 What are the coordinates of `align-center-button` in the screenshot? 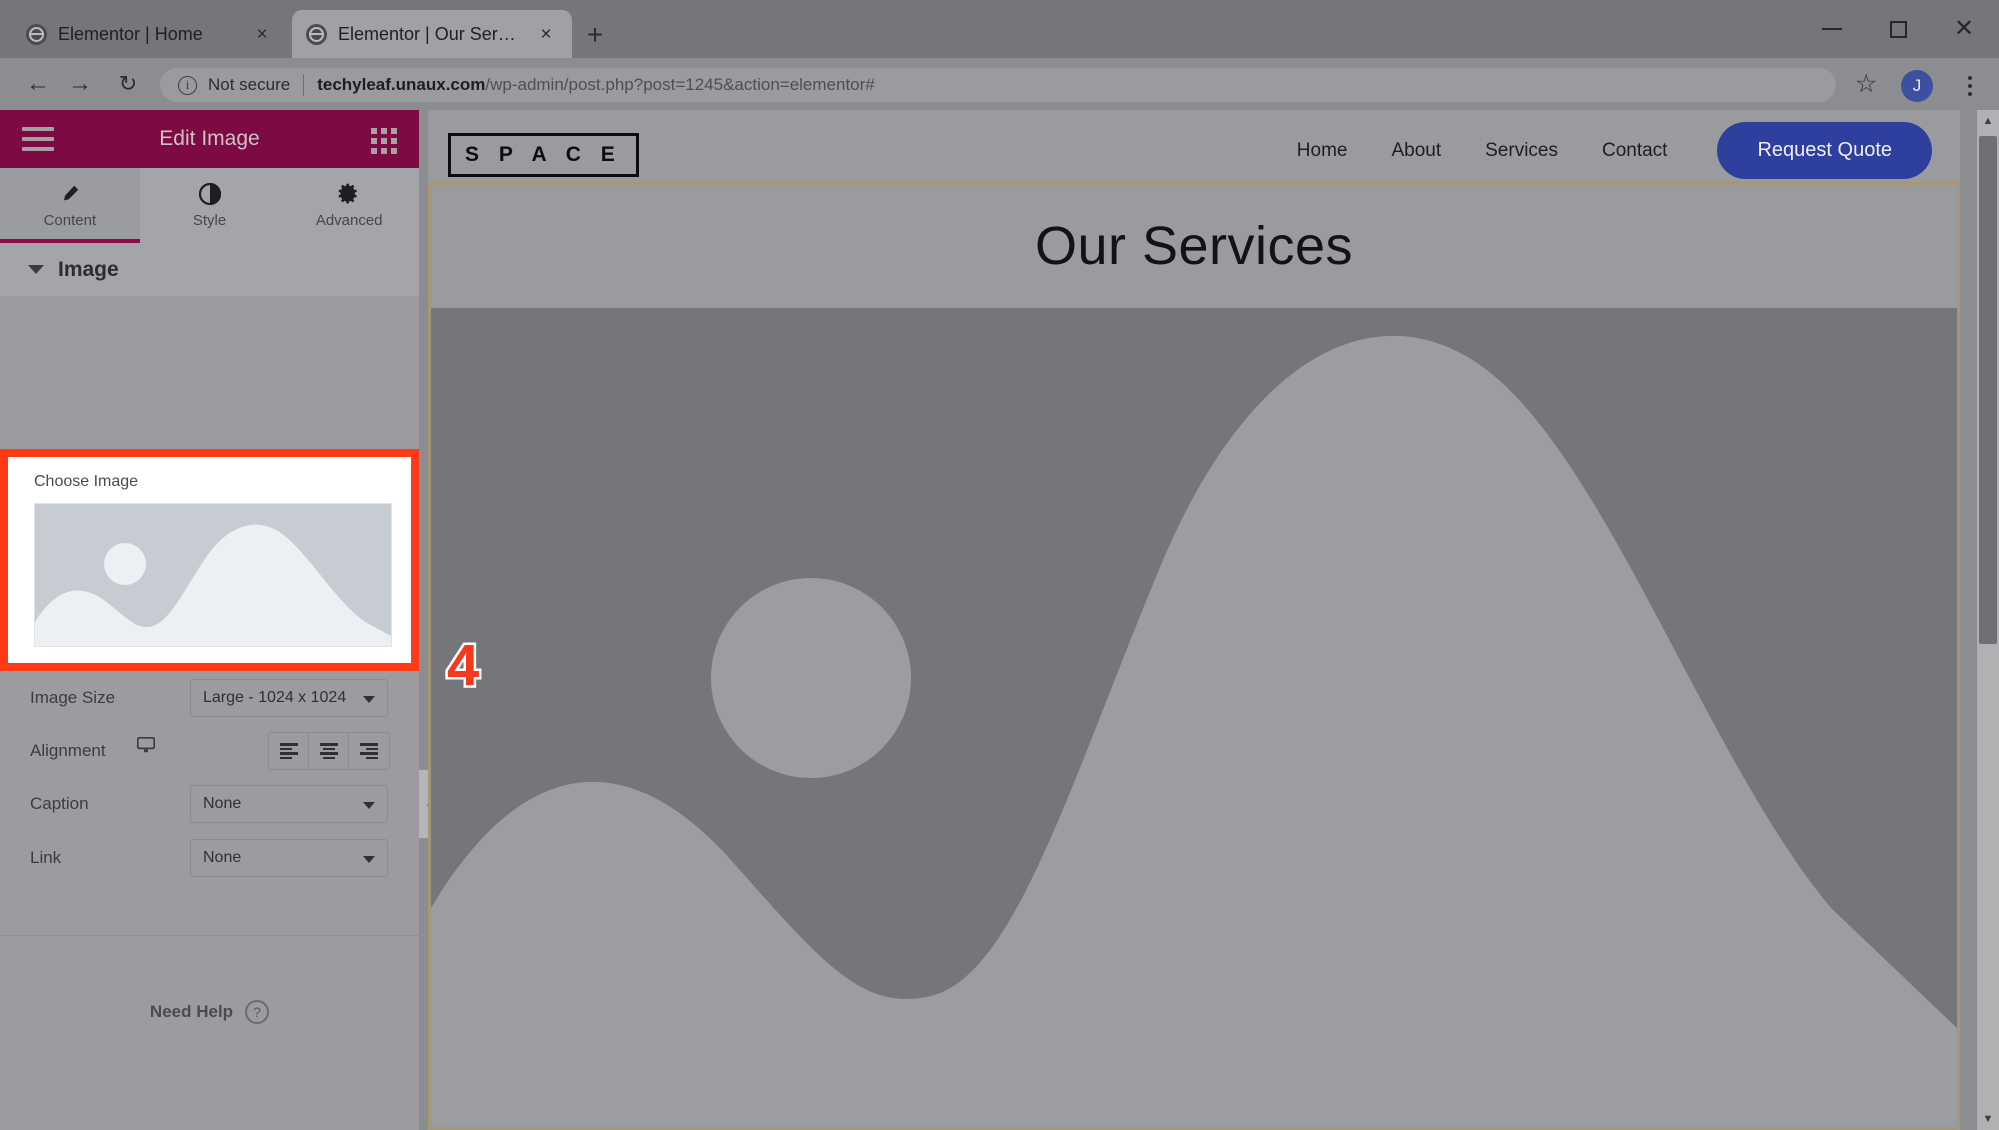 It's located at (329, 751).